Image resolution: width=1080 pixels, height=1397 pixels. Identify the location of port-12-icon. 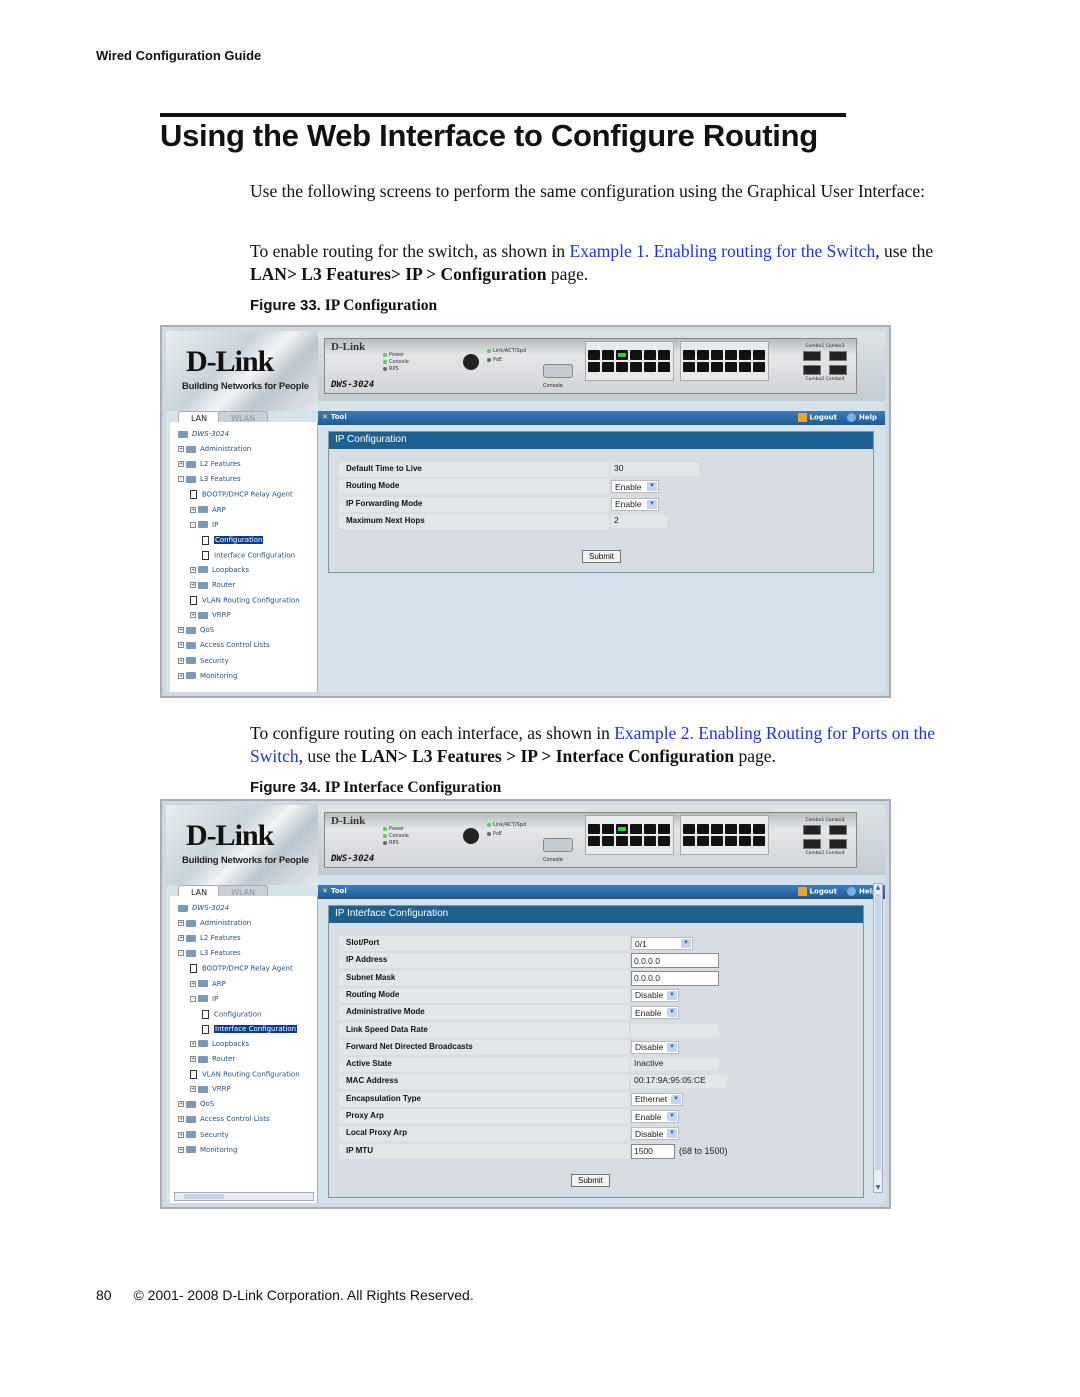
(664, 841).